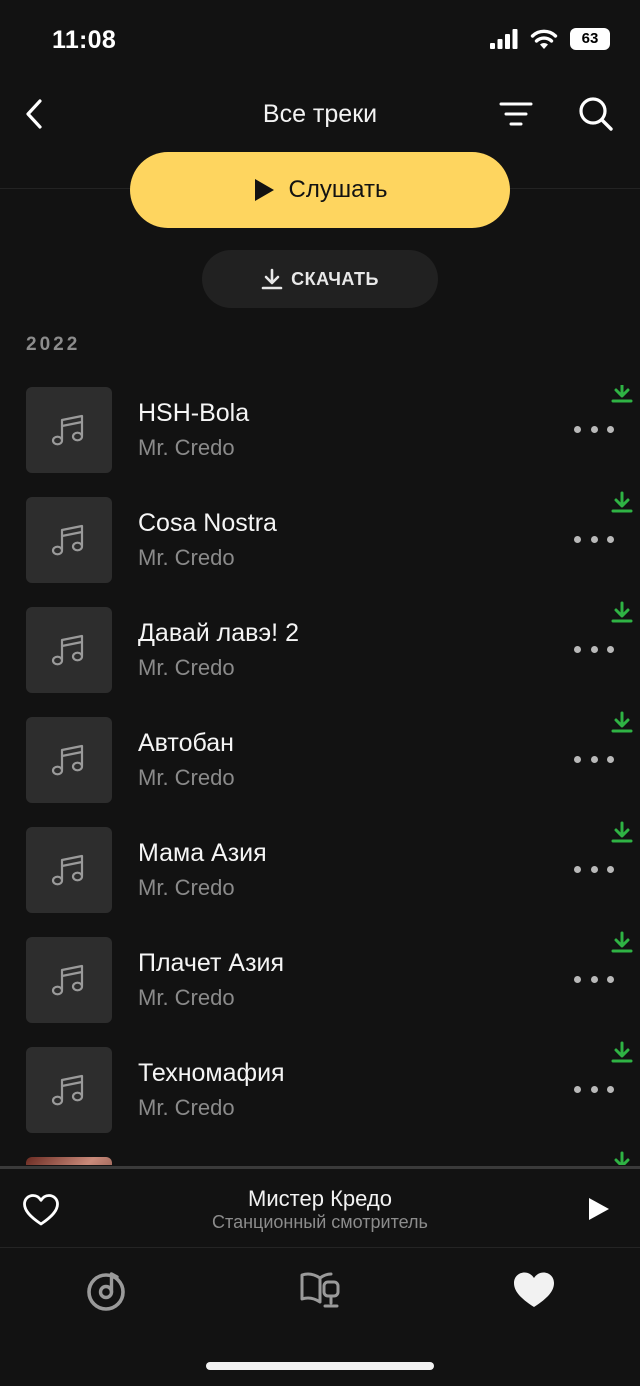 This screenshot has height=1386, width=640. I want to click on signal-icon, so click(504, 39).